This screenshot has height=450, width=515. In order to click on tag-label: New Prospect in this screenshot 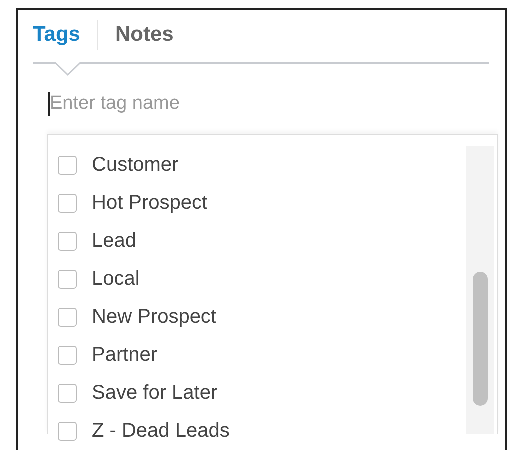, I will do `click(154, 317)`.